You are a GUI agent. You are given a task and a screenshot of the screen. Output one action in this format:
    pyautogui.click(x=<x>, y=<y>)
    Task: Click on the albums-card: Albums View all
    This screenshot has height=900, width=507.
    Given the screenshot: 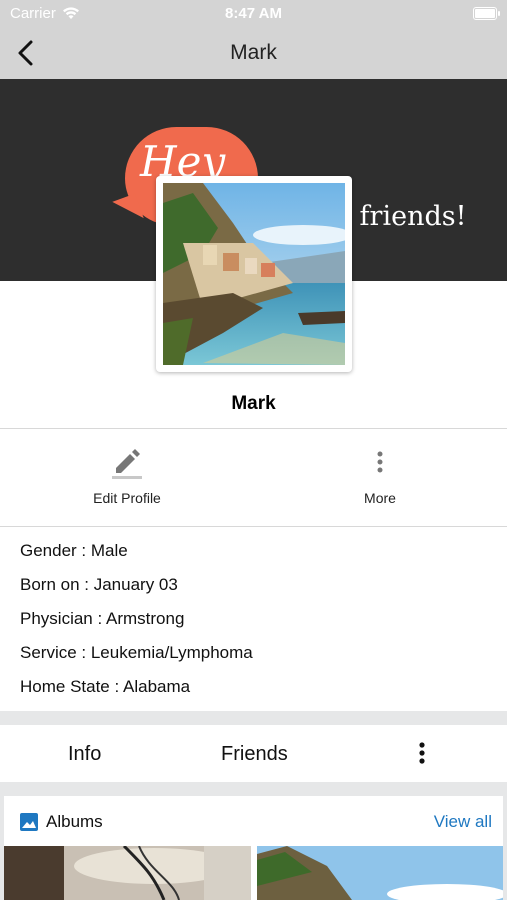 What is the action you would take?
    pyautogui.click(x=253, y=848)
    